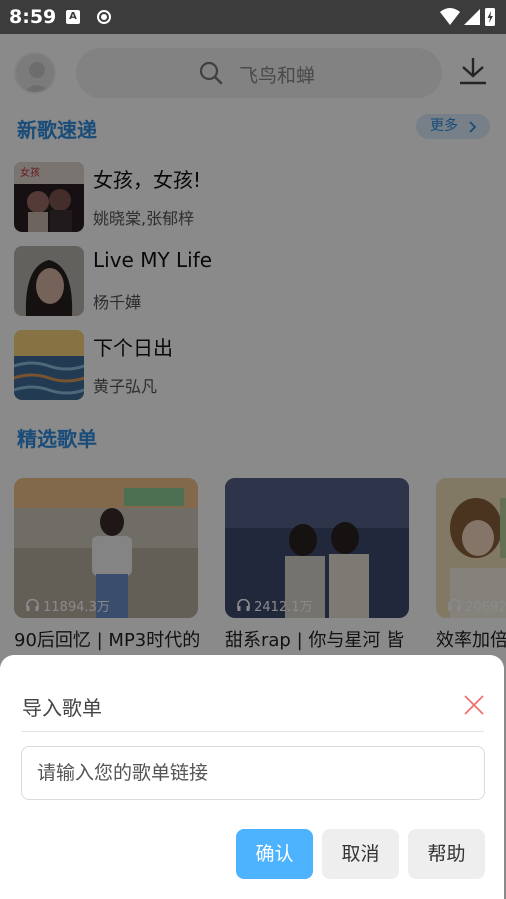  What do you see at coordinates (104, 17) in the screenshot?
I see `record-icon` at bounding box center [104, 17].